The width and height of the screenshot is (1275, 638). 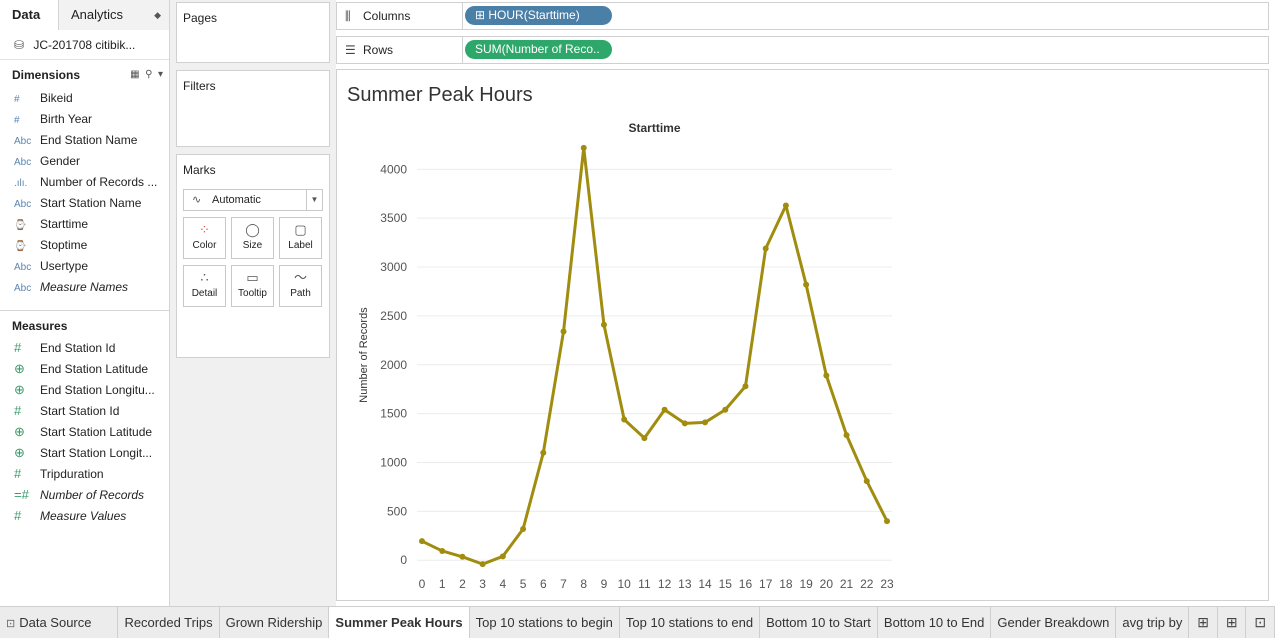 What do you see at coordinates (29, 15) in the screenshot?
I see `tab-data: Data` at bounding box center [29, 15].